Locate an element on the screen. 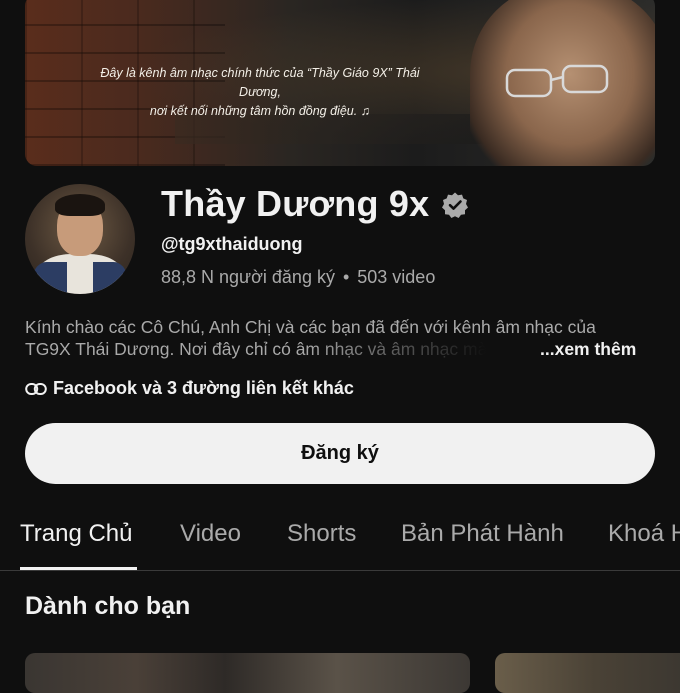  channel-links: Facebook và 3 đường liên kết khác is located at coordinates (189, 388).